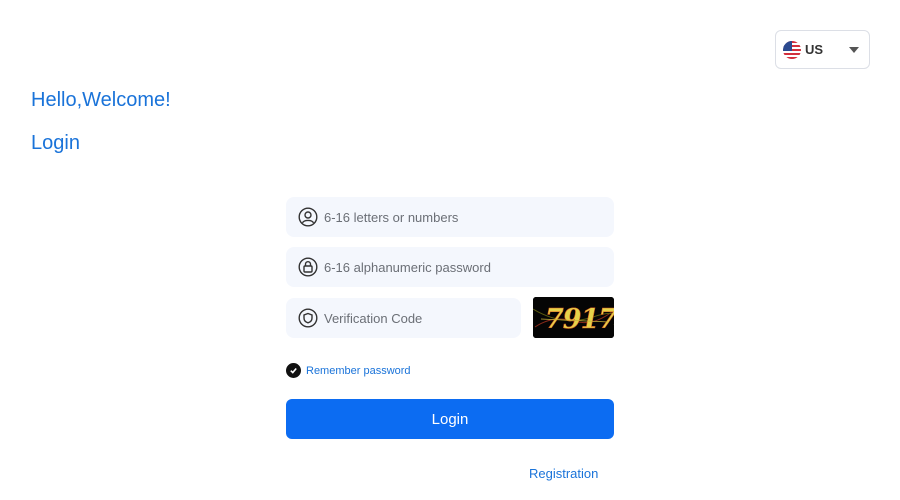 Image resolution: width=900 pixels, height=500 pixels. I want to click on language-label: US, so click(814, 49).